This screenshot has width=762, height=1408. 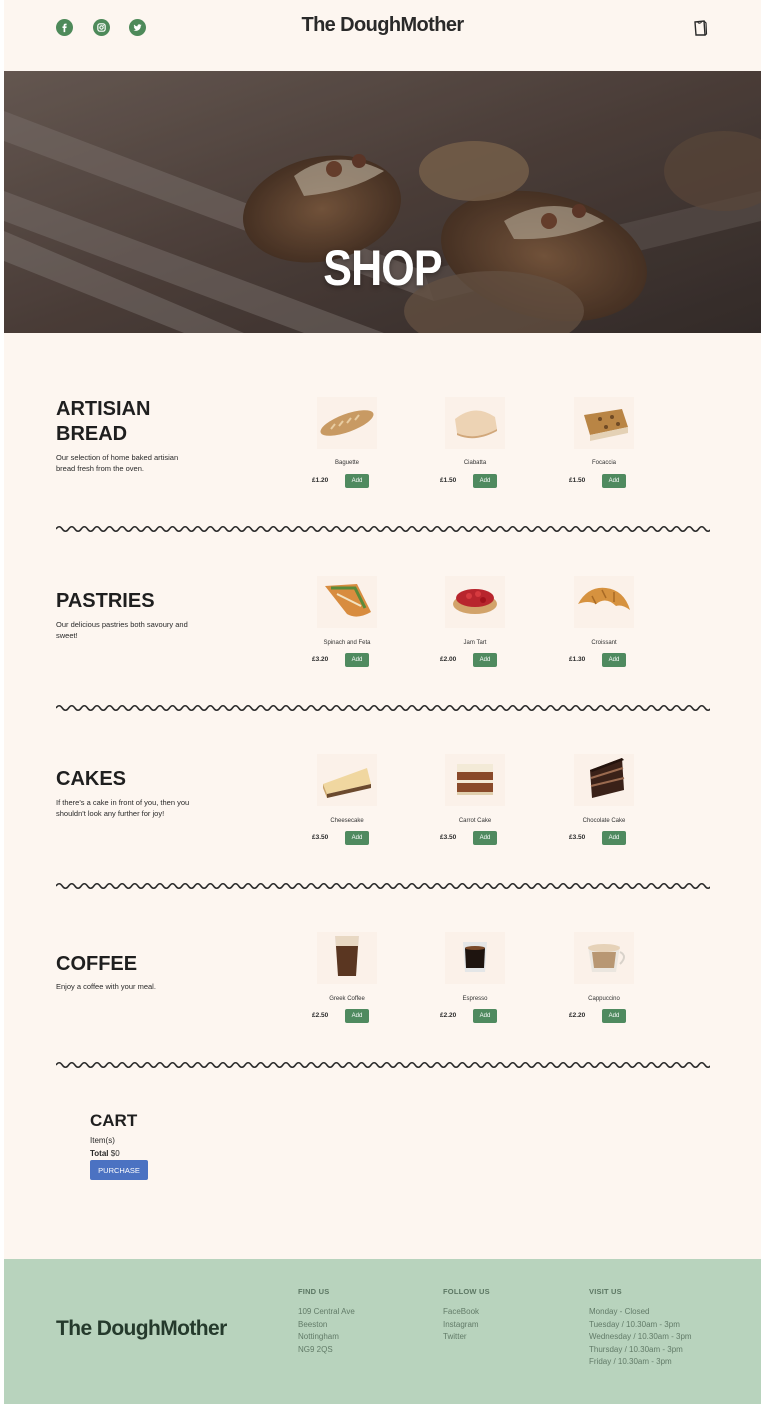 I want to click on product-name: Espresso, so click(x=475, y=999).